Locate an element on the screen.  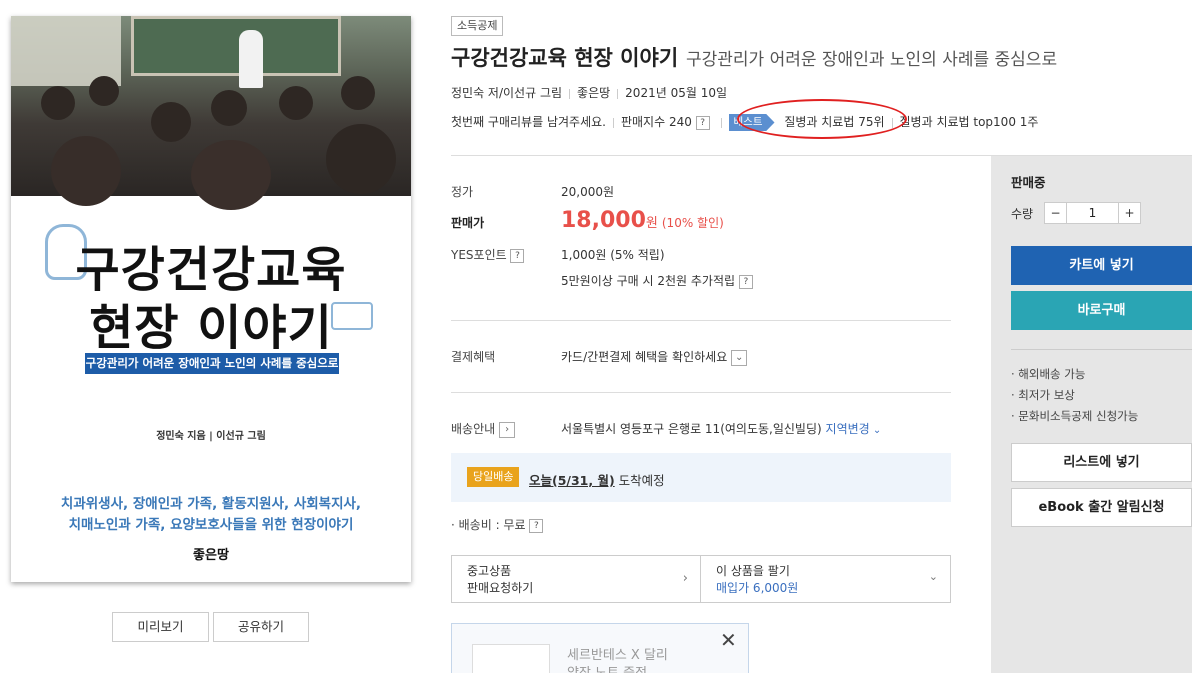
points-label: YES포인트 is located at coordinates (479, 255).